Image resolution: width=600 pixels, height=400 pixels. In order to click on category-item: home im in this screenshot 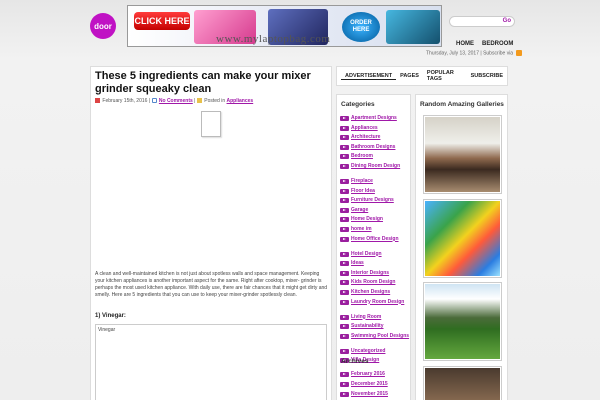, I will do `click(375, 231)`.